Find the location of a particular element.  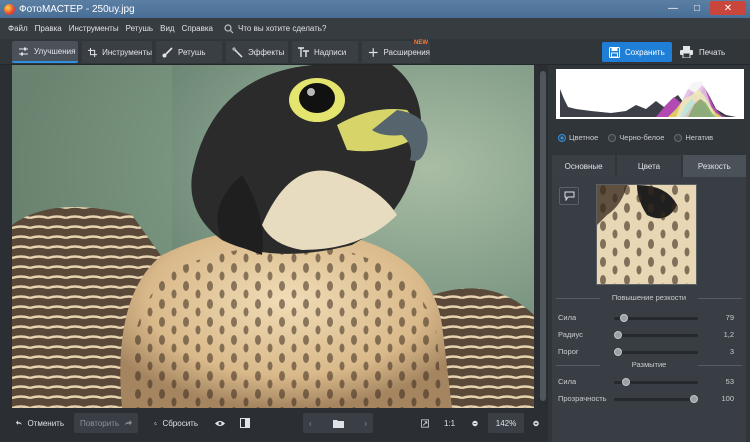

mode-color-radio: Цветное is located at coordinates (578, 137).